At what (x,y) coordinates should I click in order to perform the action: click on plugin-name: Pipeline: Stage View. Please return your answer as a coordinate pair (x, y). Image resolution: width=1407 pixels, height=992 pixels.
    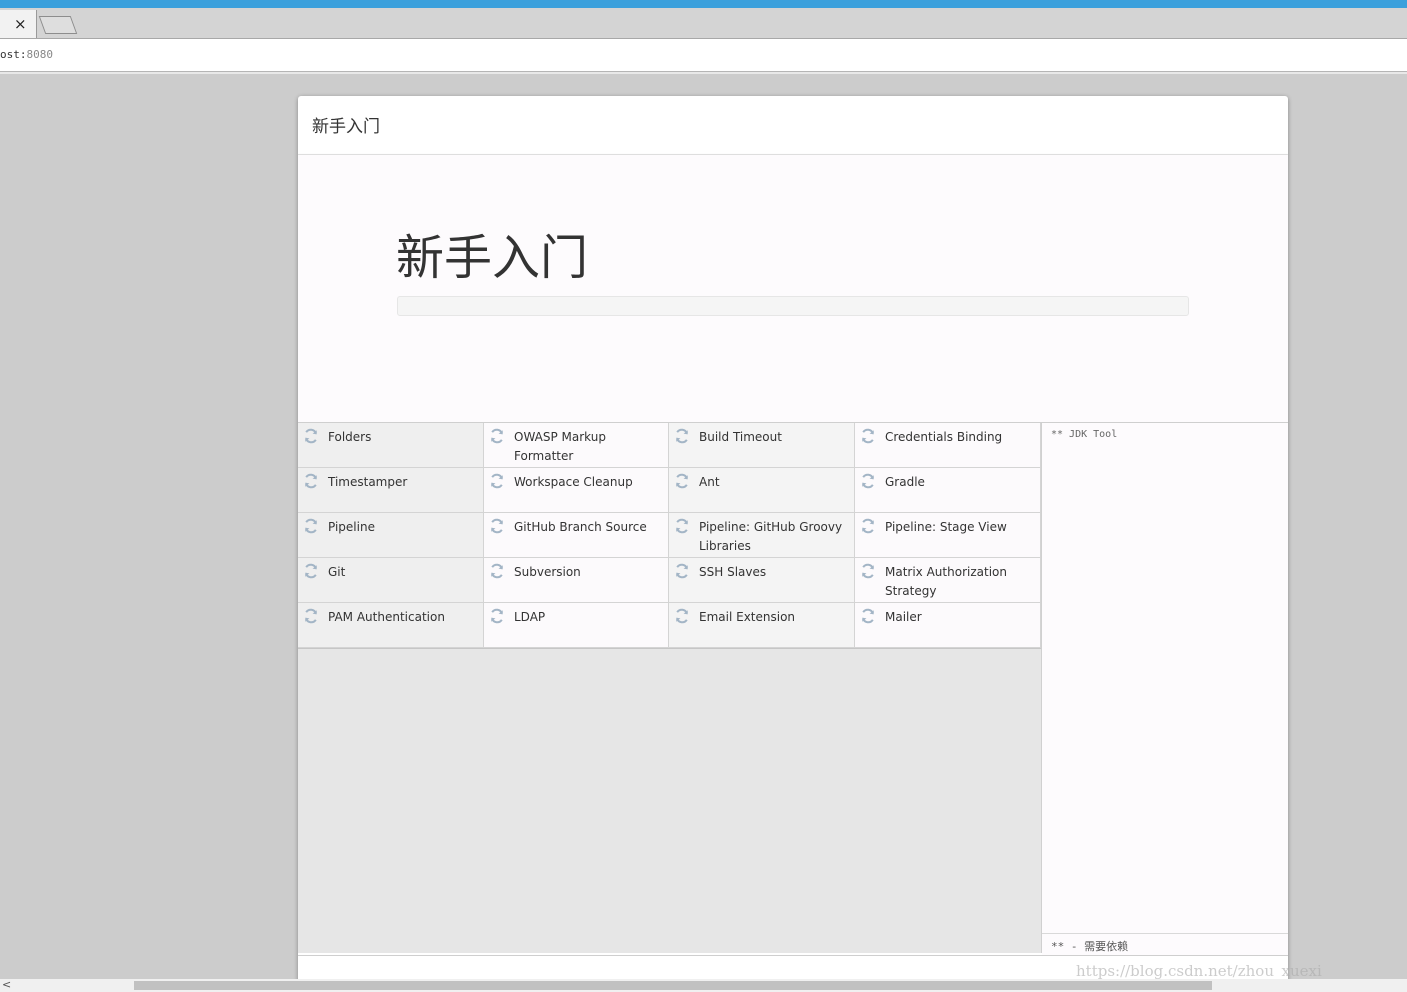
    Looking at the image, I should click on (946, 527).